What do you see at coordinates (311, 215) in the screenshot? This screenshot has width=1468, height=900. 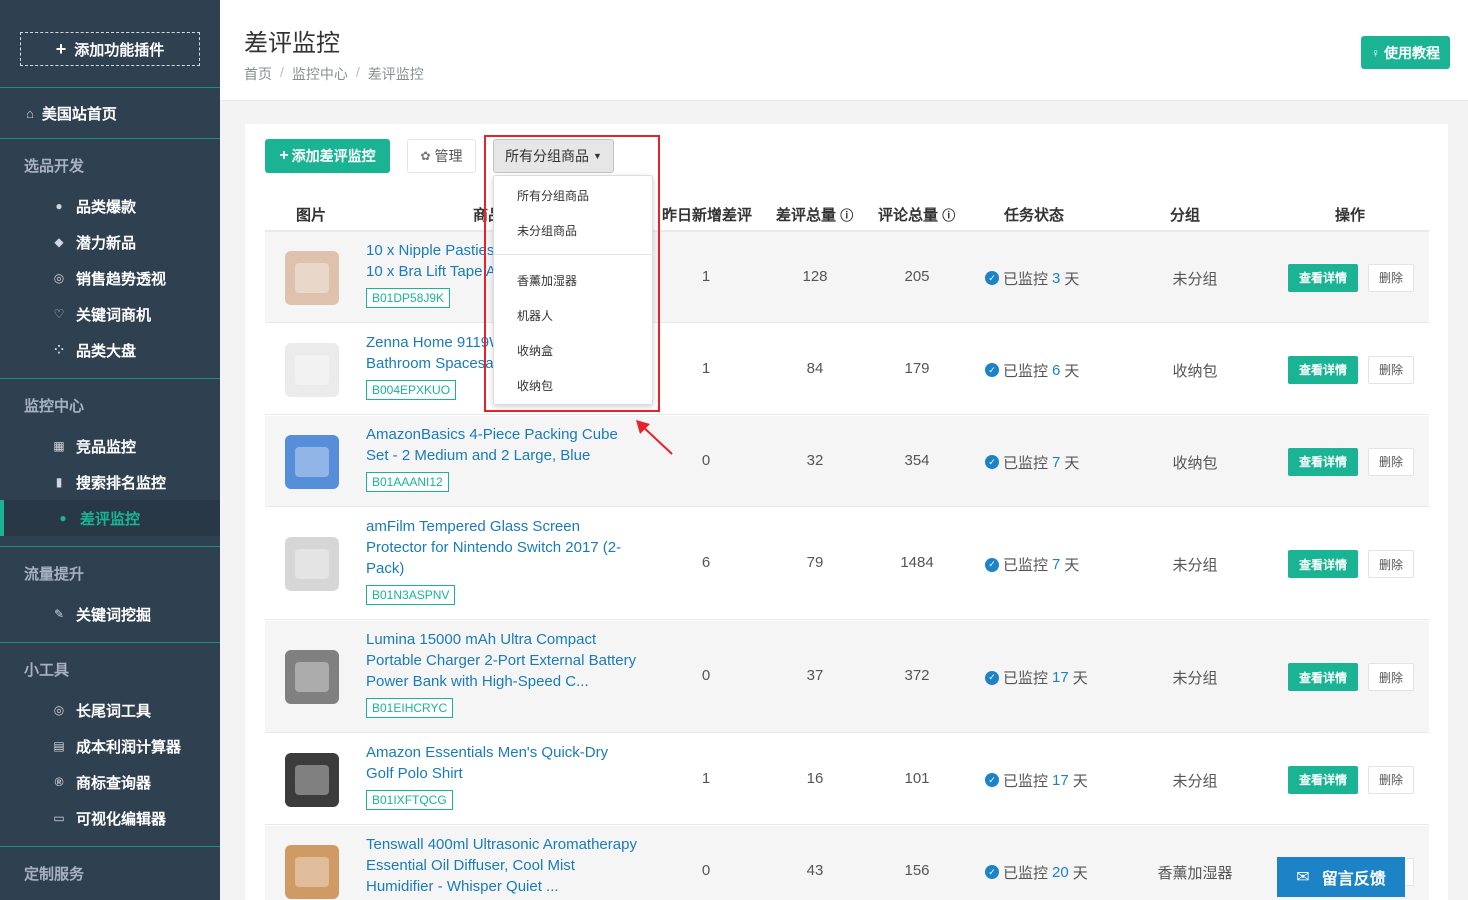 I see `column-header-image: 图片` at bounding box center [311, 215].